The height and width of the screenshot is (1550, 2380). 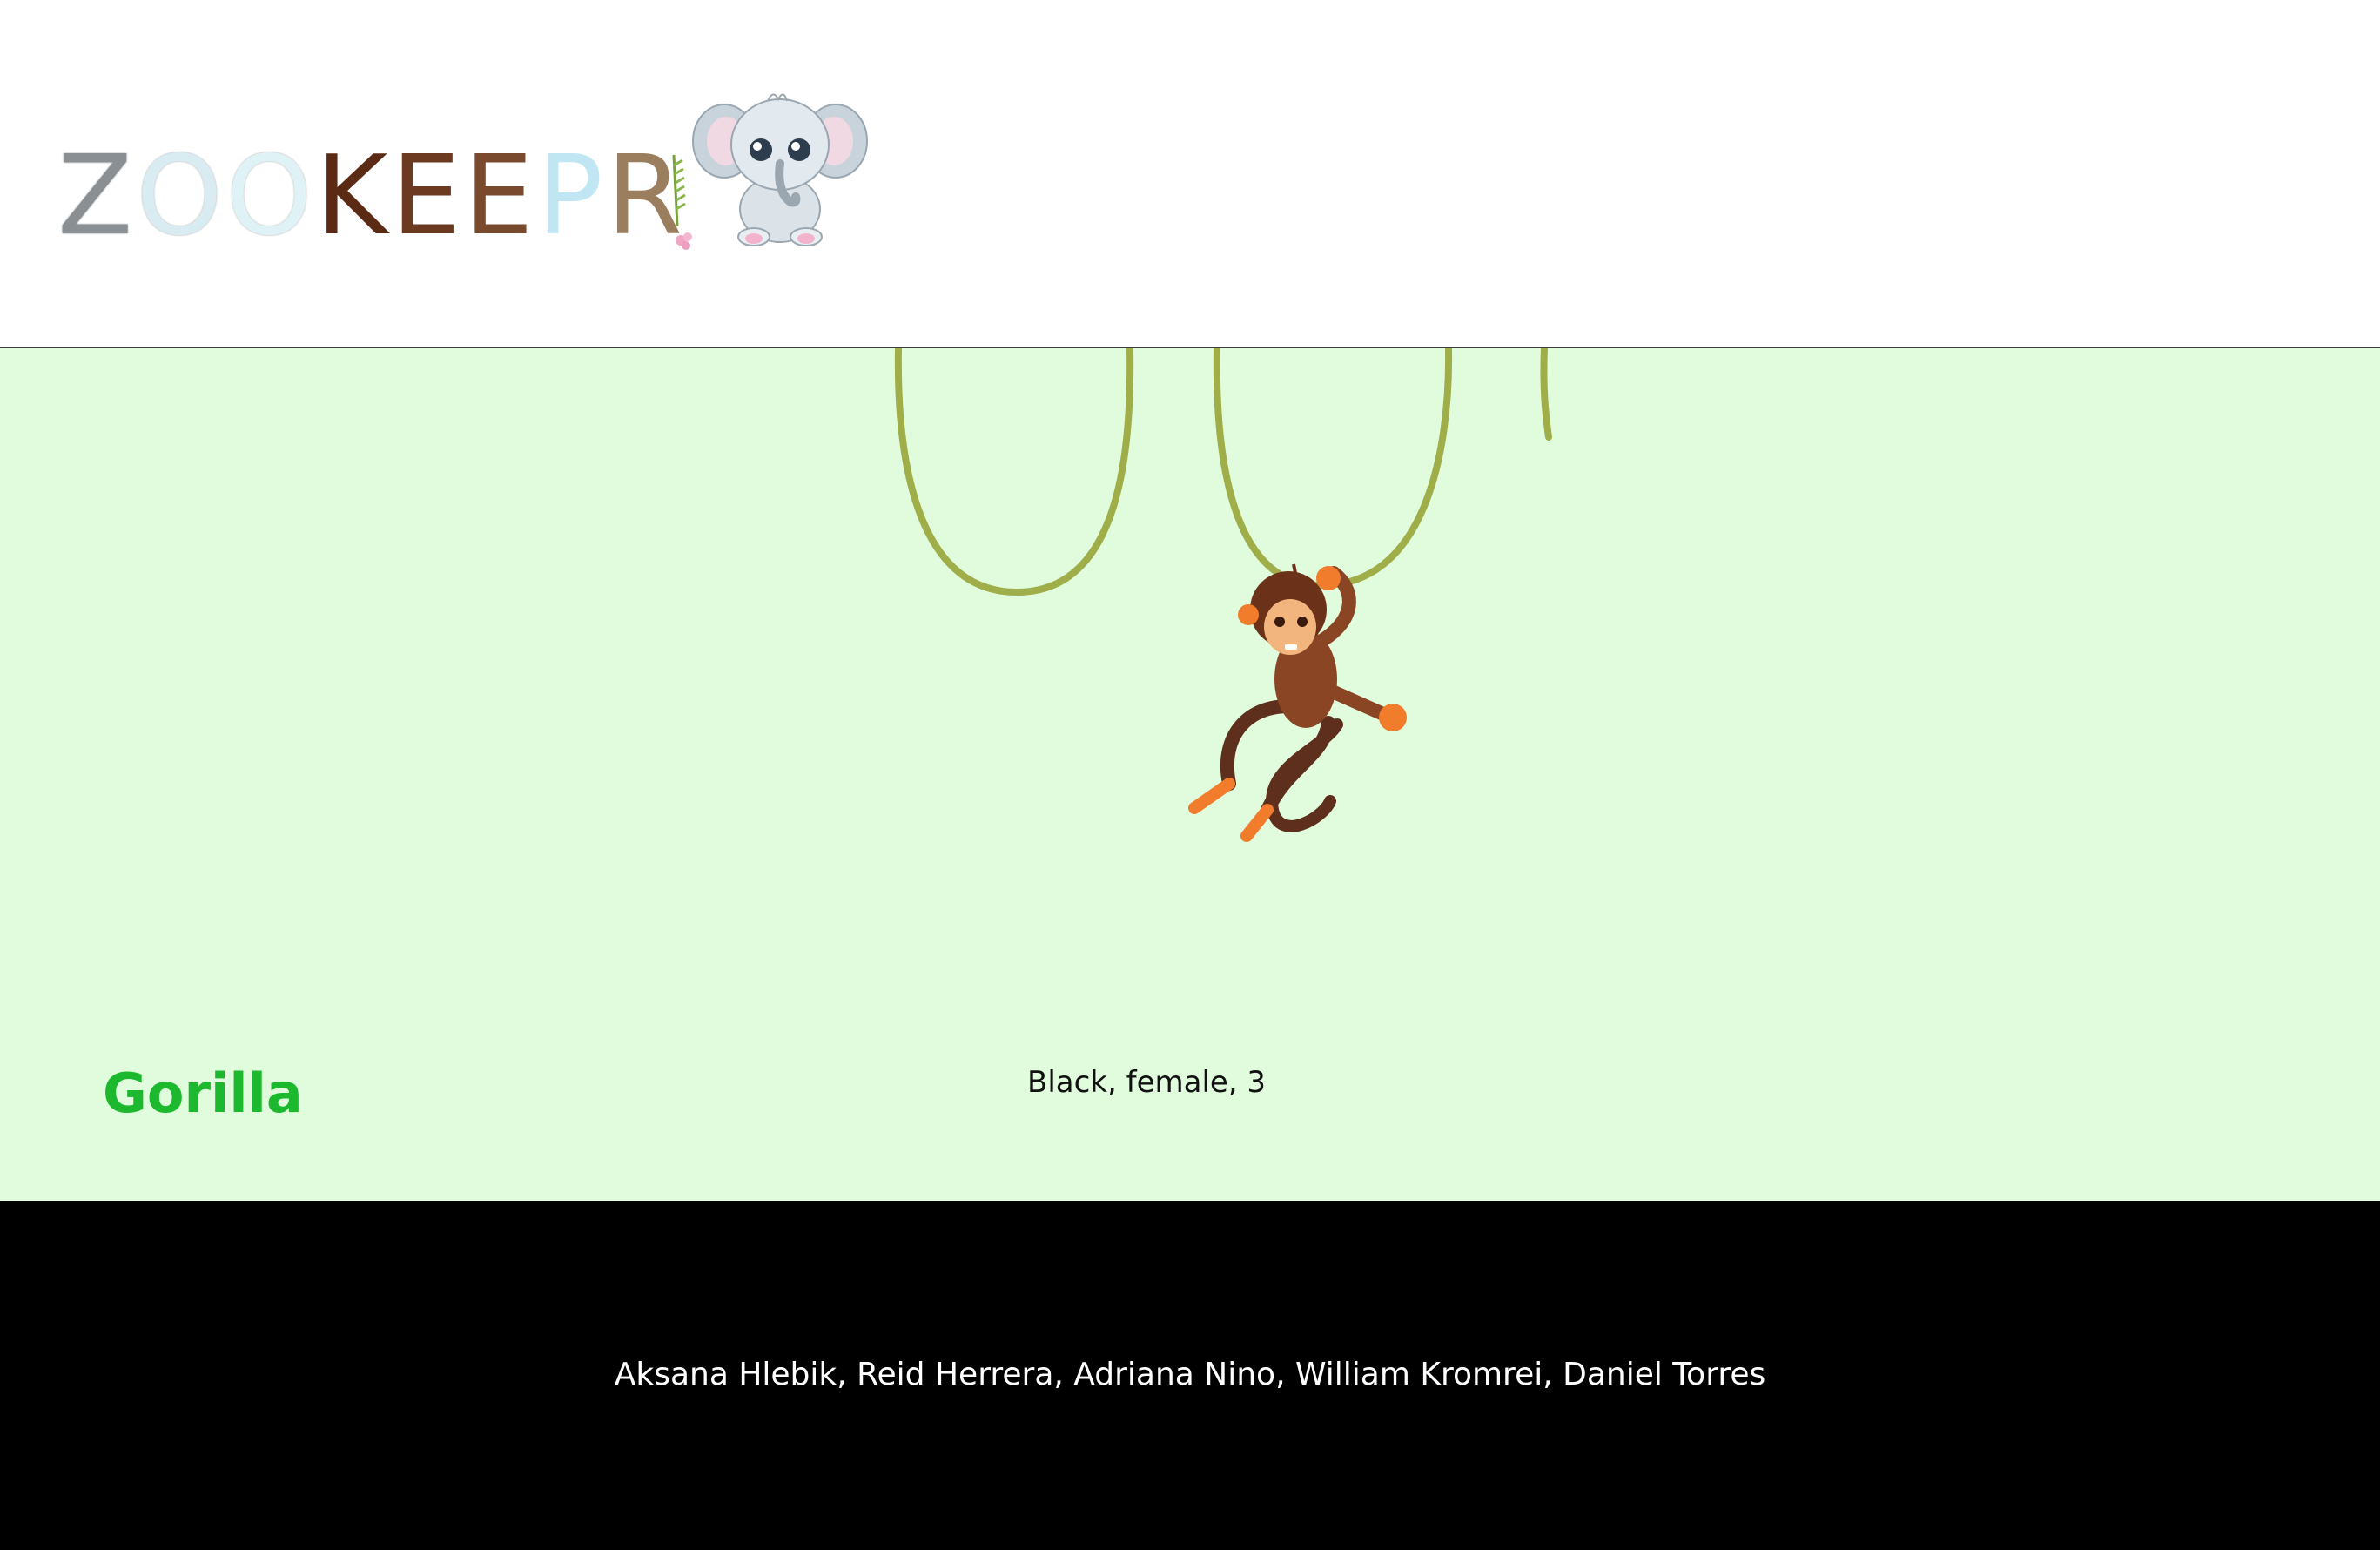 What do you see at coordinates (679, 191) in the screenshot?
I see `fern-icon` at bounding box center [679, 191].